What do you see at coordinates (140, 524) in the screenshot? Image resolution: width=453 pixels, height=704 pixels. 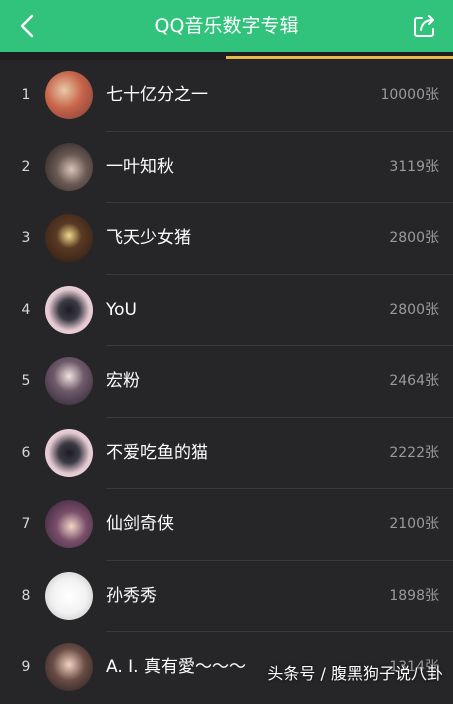 I see `user-name: 仙剑奇侠` at bounding box center [140, 524].